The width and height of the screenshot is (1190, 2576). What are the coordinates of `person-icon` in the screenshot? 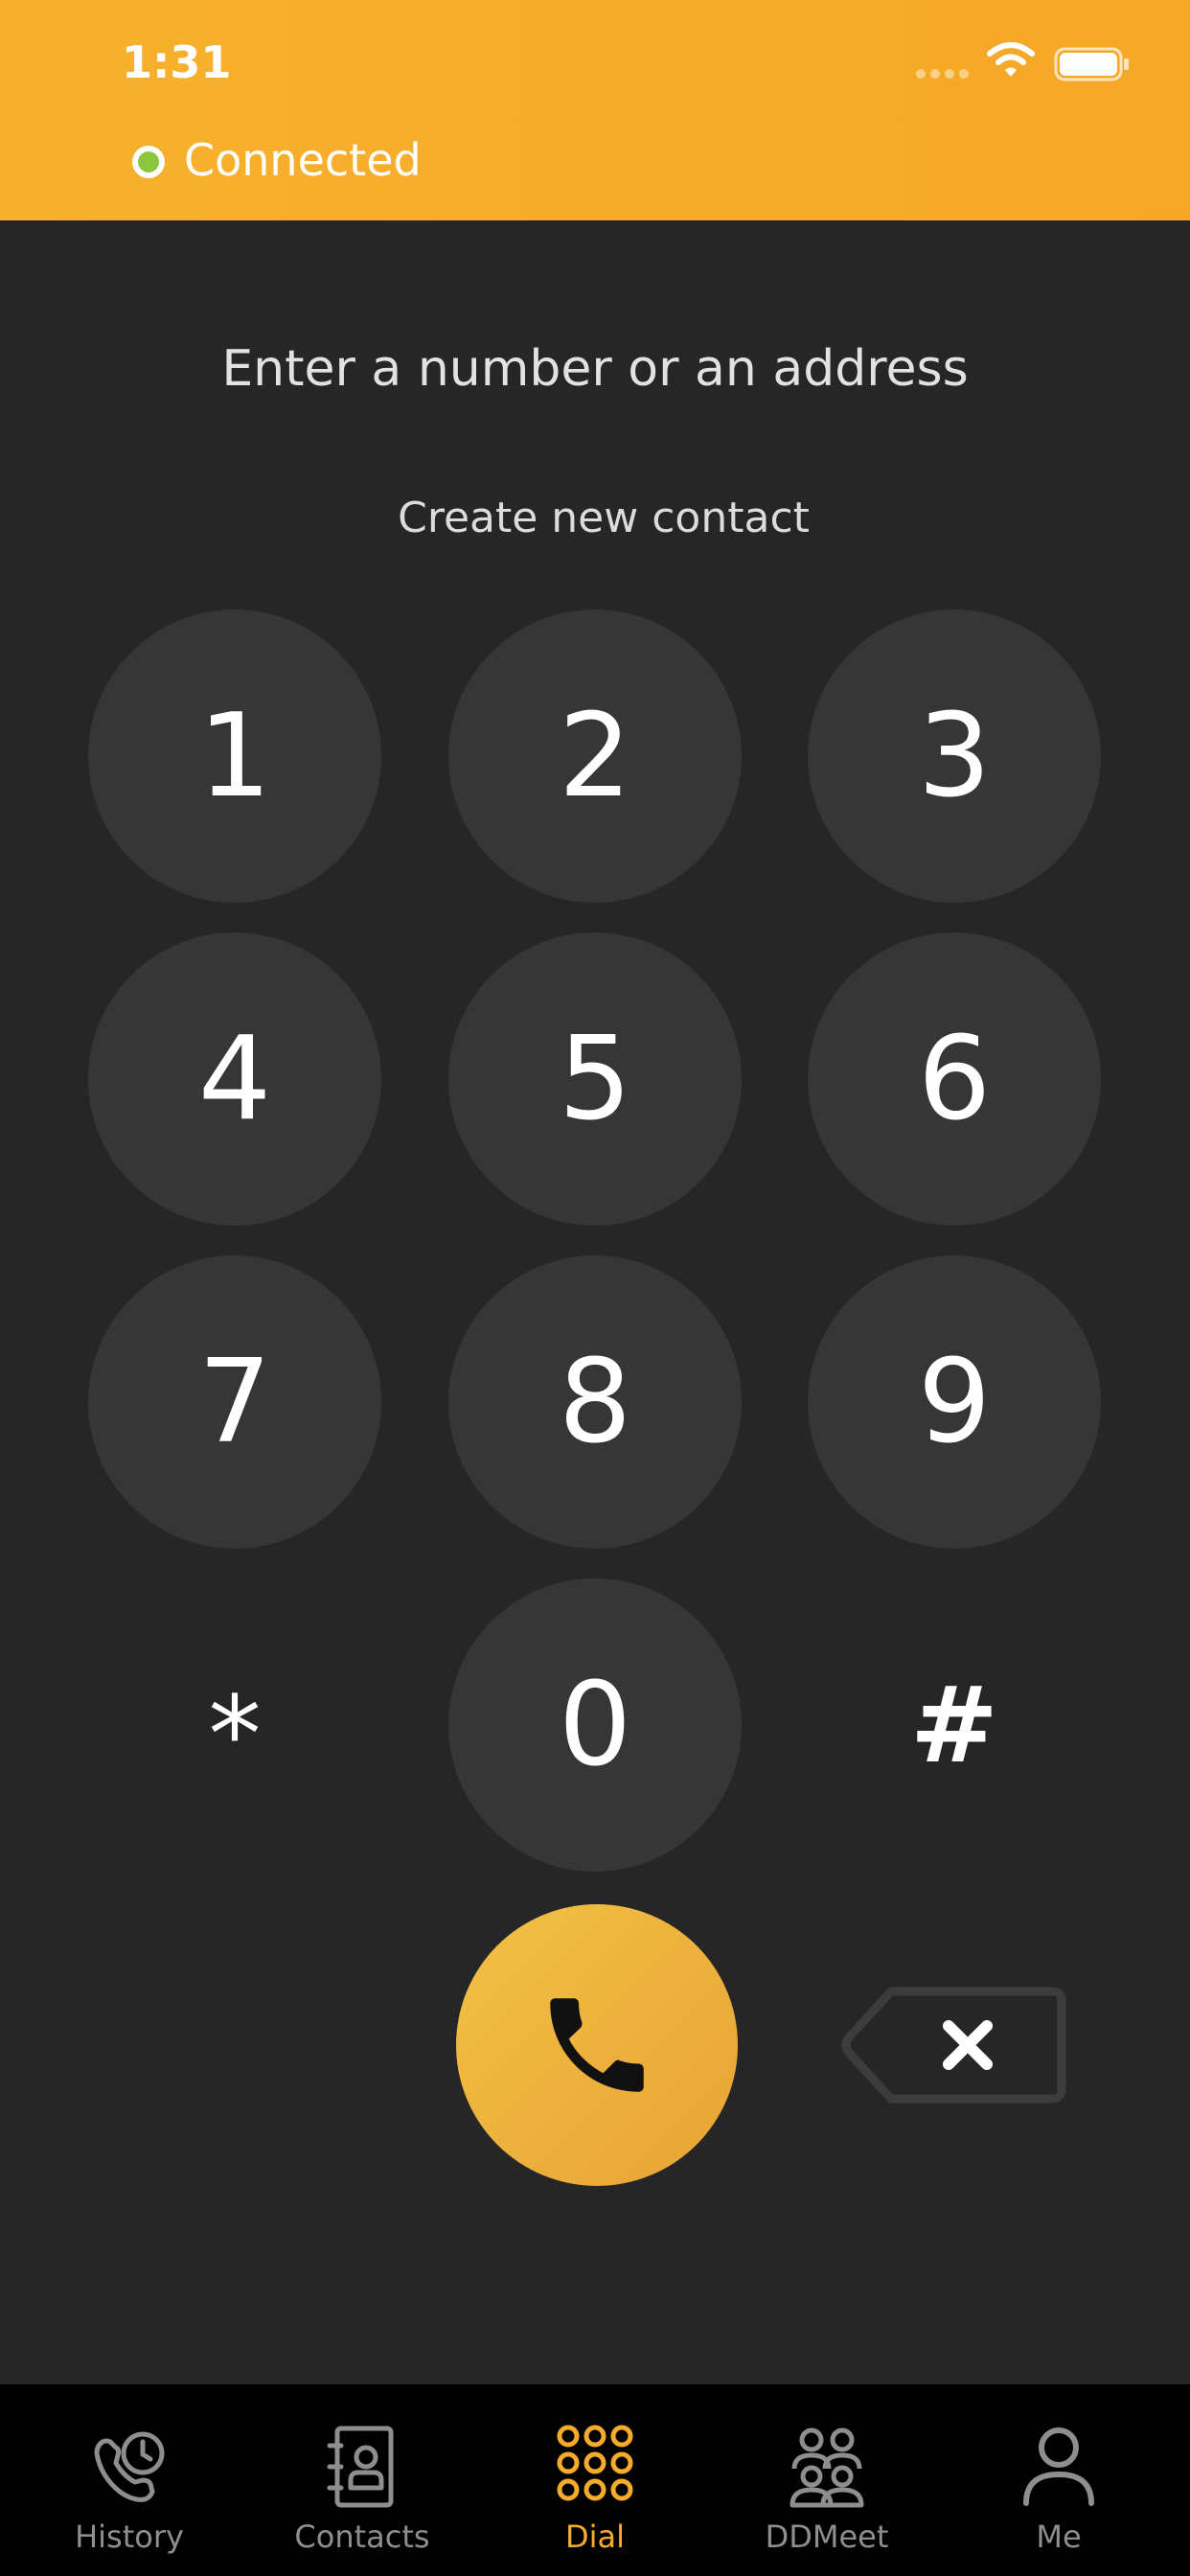 It's located at (1059, 2466).